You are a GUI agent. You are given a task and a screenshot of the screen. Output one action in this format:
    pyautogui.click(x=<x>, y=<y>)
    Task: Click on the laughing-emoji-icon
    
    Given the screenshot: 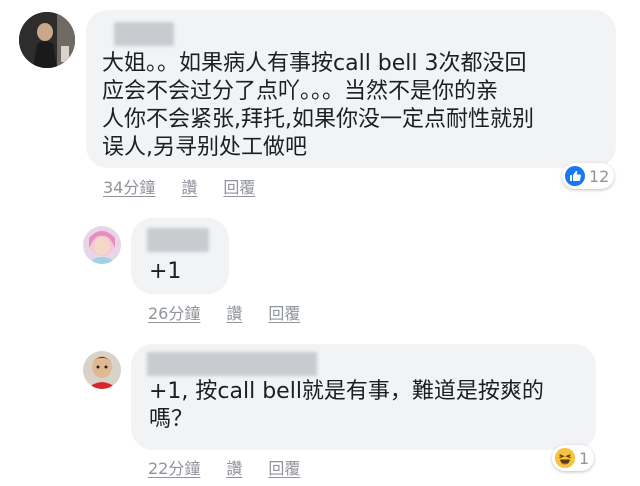 What is the action you would take?
    pyautogui.click(x=565, y=458)
    